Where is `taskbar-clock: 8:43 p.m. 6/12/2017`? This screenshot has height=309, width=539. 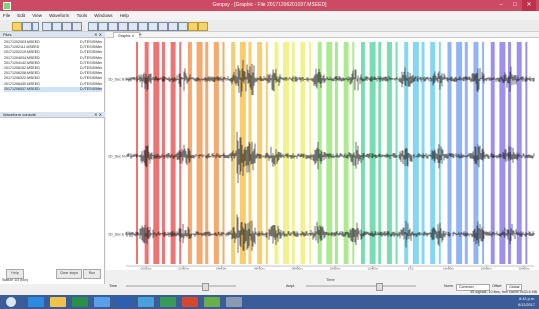 taskbar-clock: 8:43 p.m. 6/12/2017 is located at coordinates (526, 302).